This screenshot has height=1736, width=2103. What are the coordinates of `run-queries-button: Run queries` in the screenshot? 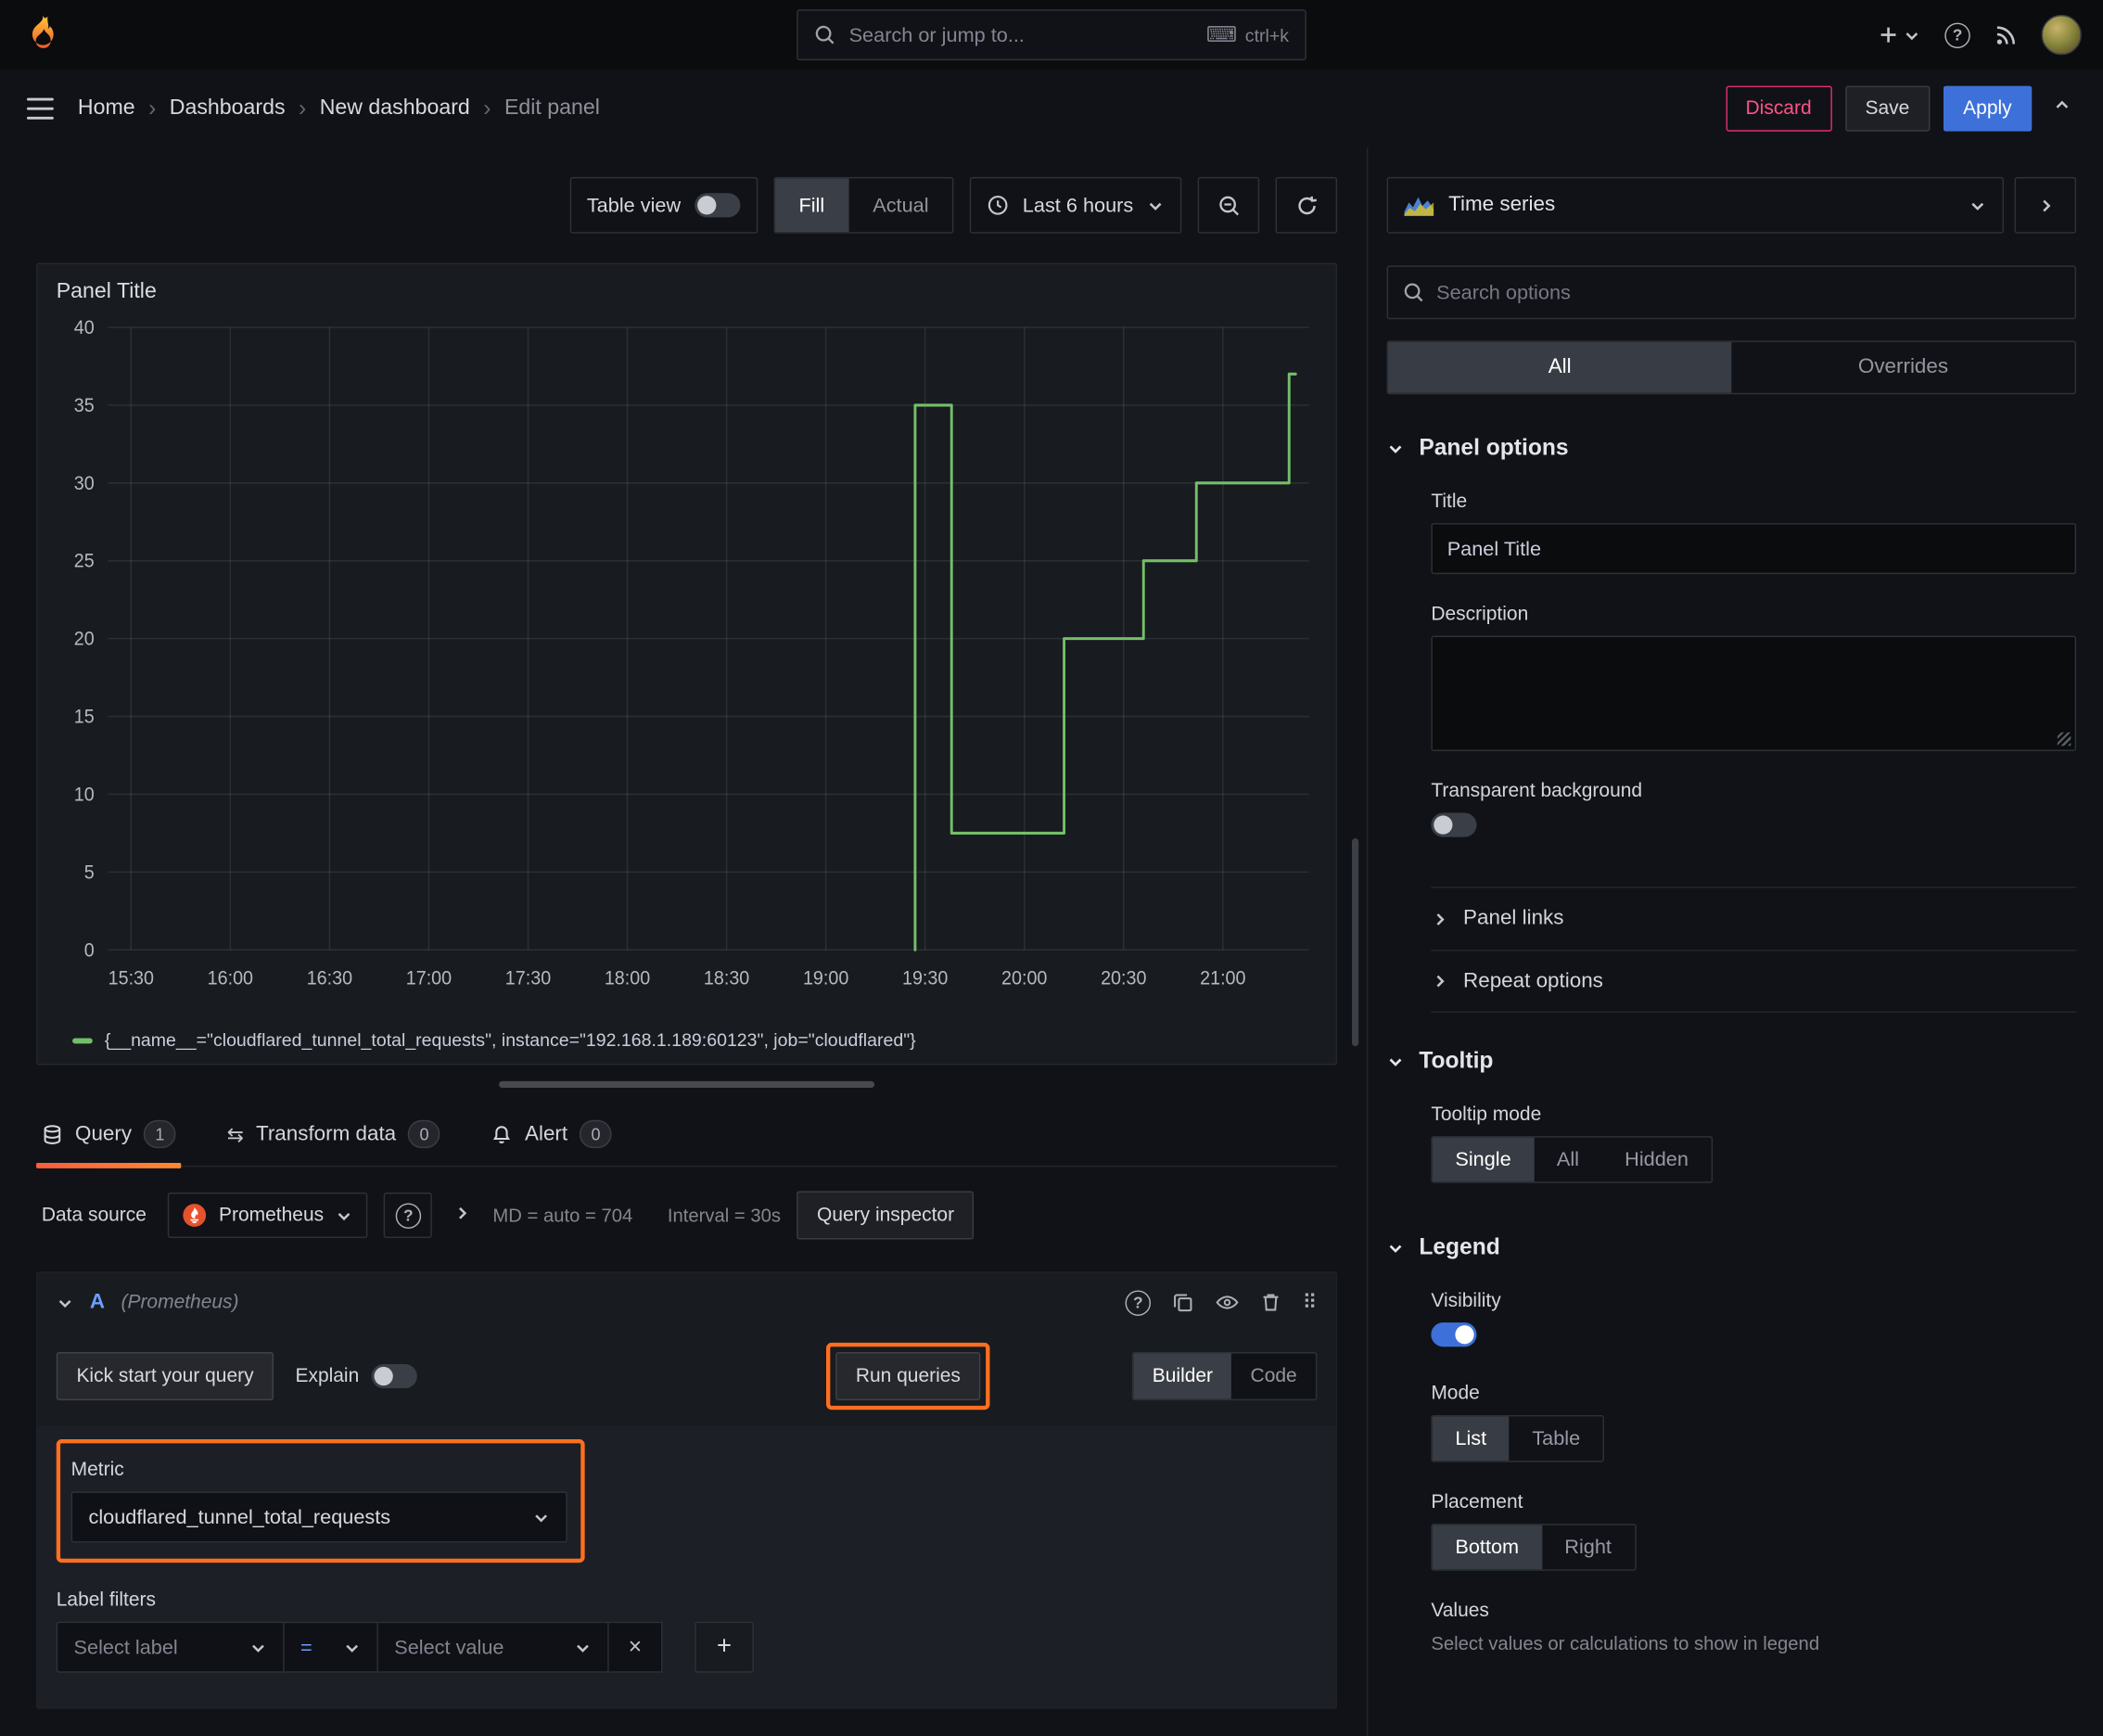 It's located at (908, 1376).